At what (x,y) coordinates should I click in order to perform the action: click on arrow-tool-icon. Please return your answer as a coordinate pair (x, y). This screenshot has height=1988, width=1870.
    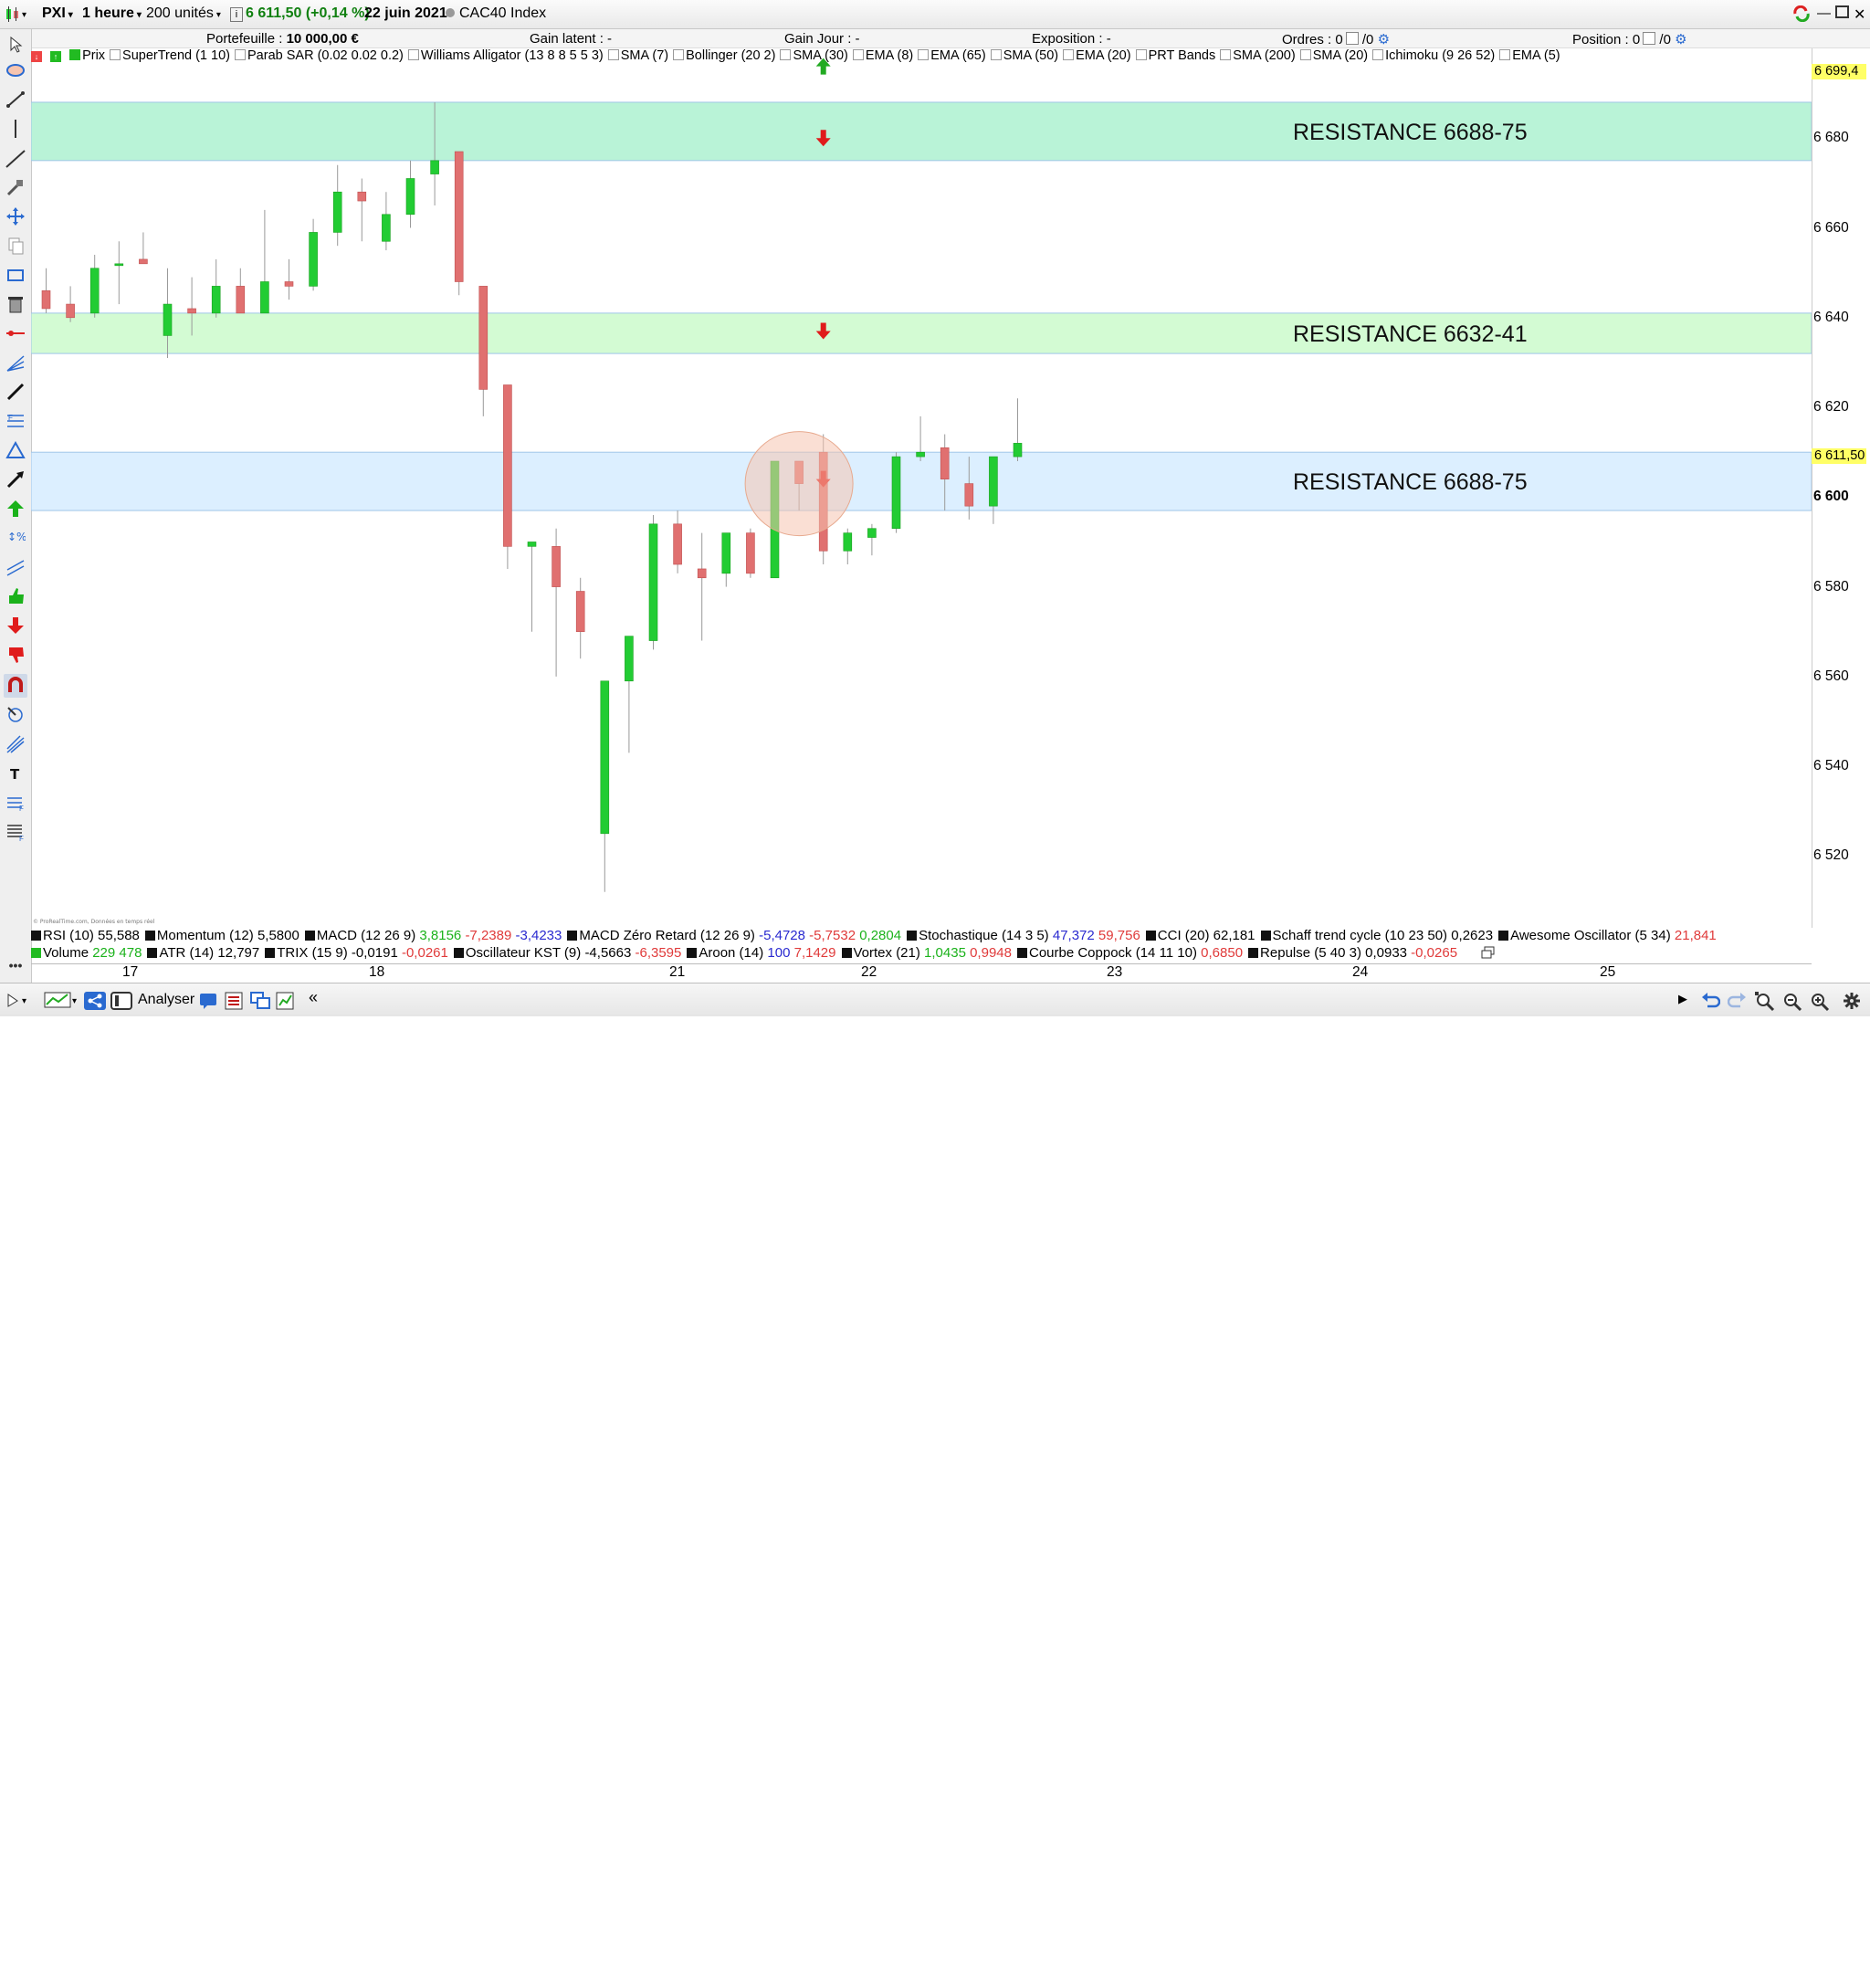
    Looking at the image, I should click on (16, 479).